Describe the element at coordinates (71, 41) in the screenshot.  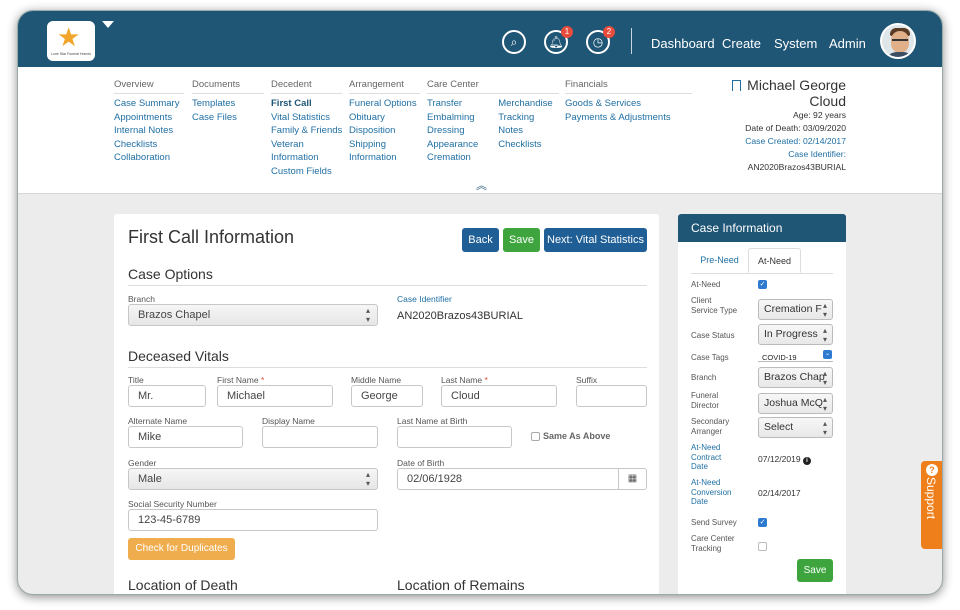
I see `company-logo: ★ Lone Star Funeral Homes` at that location.